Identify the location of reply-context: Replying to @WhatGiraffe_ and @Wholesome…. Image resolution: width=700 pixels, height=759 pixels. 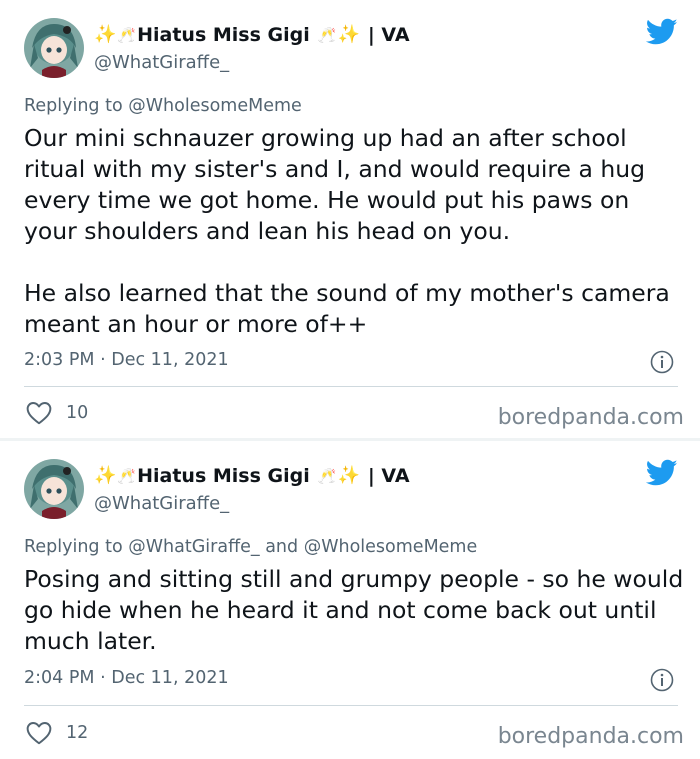
(250, 547).